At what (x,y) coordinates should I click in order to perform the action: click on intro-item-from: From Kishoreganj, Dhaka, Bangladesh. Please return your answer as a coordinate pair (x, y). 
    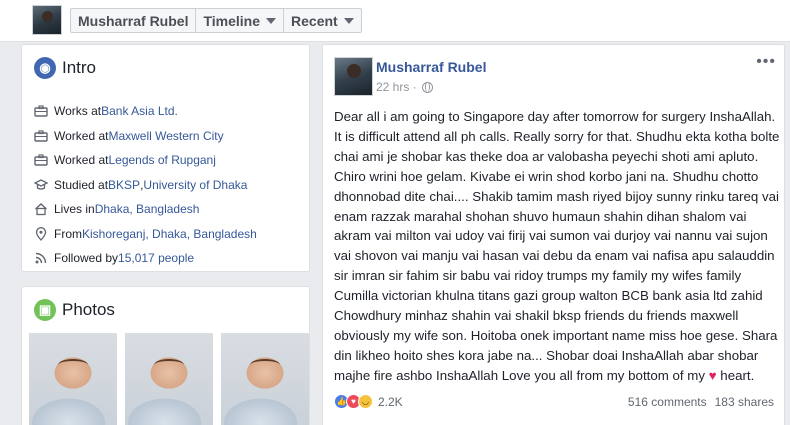
    Looking at the image, I should click on (169, 234).